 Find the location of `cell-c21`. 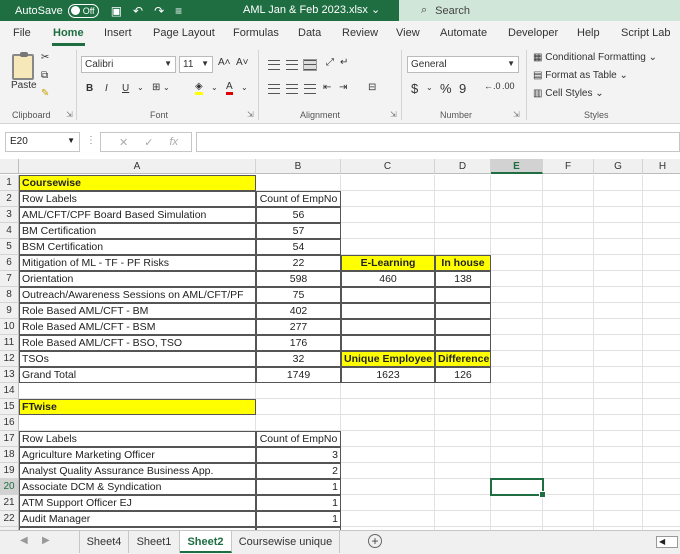

cell-c21 is located at coordinates (388, 503).